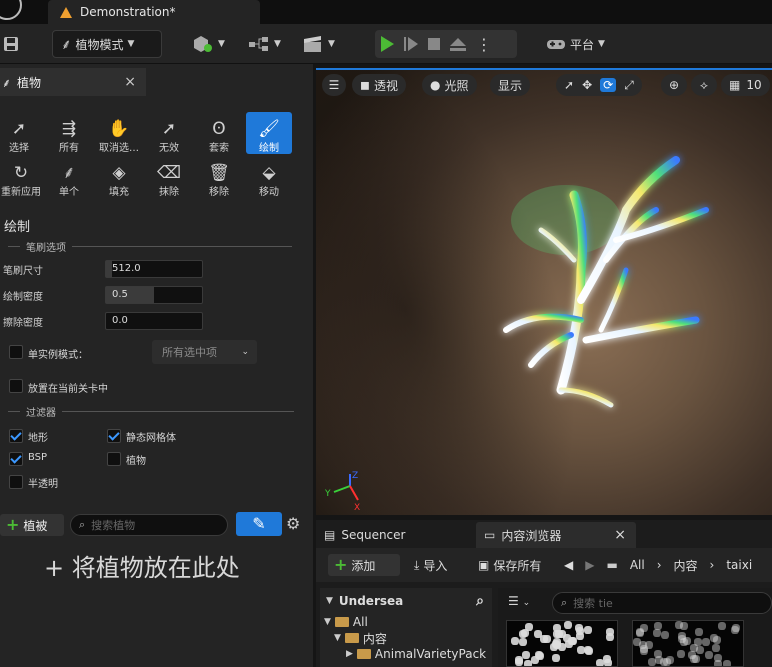  I want to click on breadcrumb-item: taixi, so click(739, 565).